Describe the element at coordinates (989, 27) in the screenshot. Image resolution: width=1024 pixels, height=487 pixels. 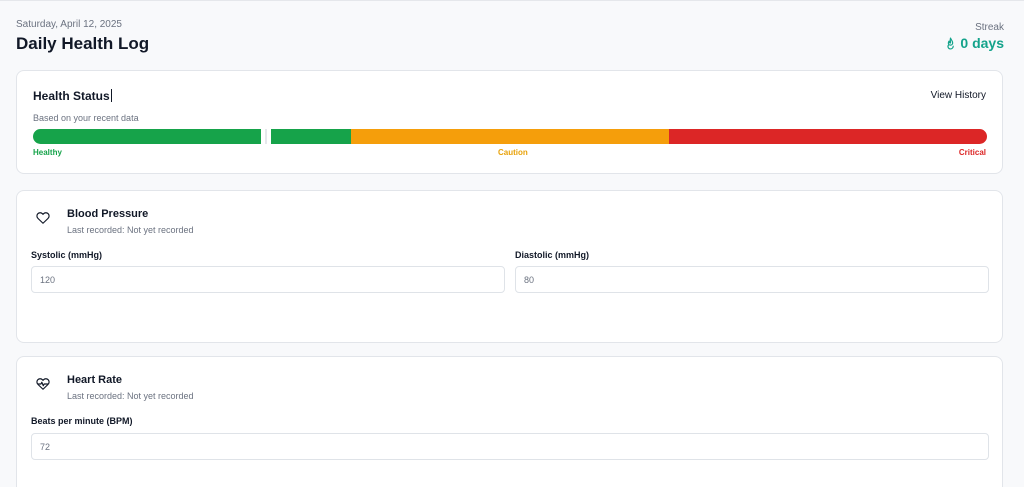
I see `streak-label: Streak` at that location.